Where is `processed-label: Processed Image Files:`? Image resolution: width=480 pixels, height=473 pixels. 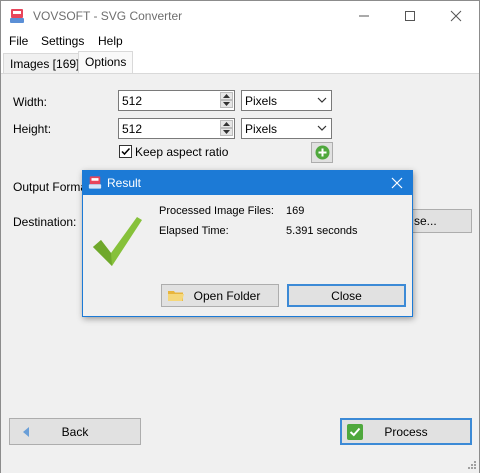 processed-label: Processed Image Files: is located at coordinates (216, 211).